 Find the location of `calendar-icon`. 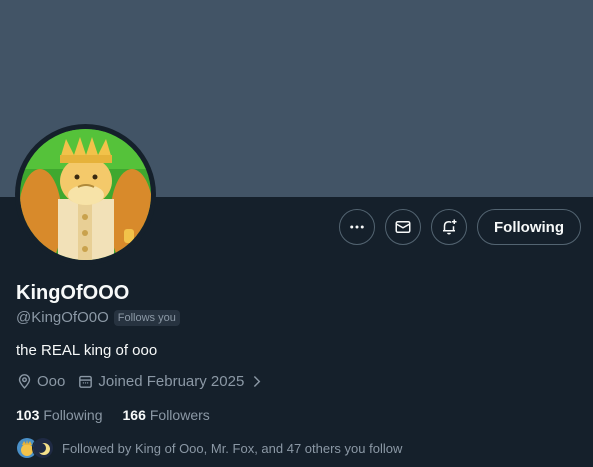

calendar-icon is located at coordinates (86, 381).